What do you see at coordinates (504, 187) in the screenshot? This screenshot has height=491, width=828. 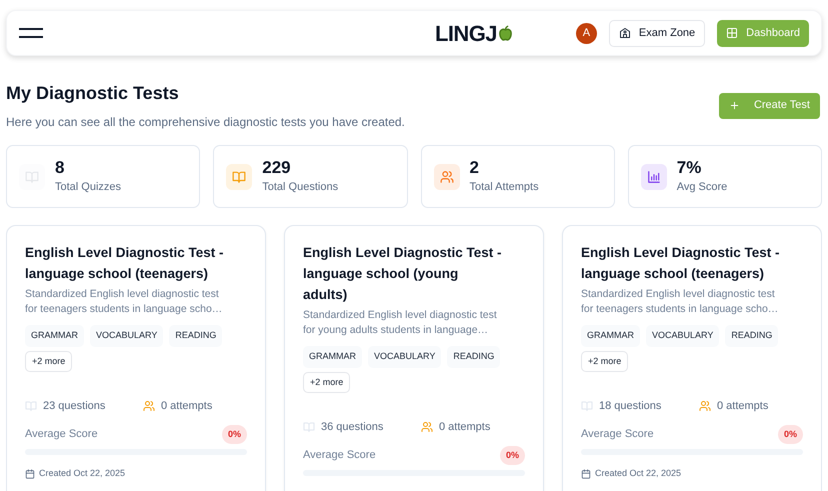 I see `stat-label: Total Attempts` at bounding box center [504, 187].